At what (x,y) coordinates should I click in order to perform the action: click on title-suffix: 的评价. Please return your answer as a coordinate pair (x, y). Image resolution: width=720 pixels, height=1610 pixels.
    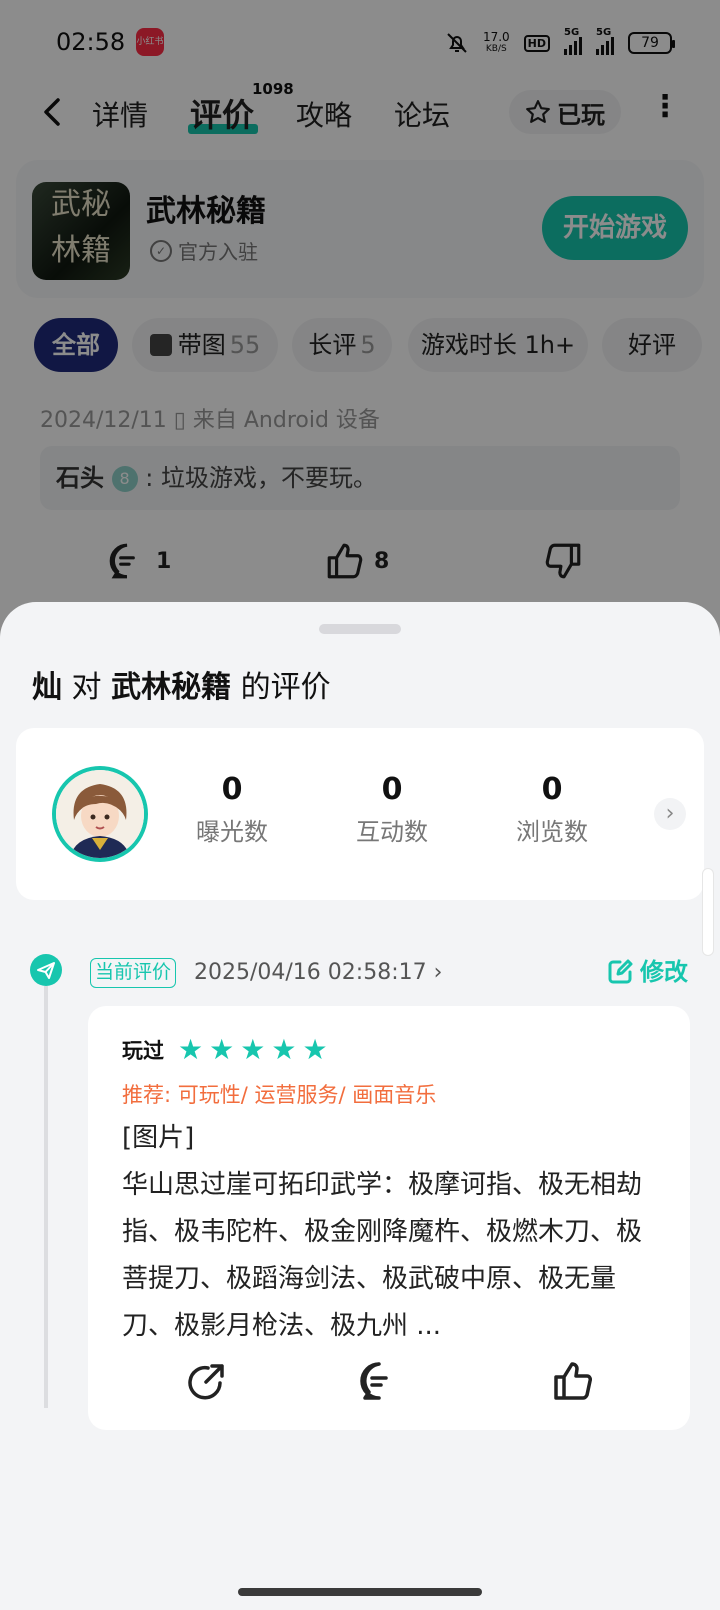
    Looking at the image, I should click on (281, 687).